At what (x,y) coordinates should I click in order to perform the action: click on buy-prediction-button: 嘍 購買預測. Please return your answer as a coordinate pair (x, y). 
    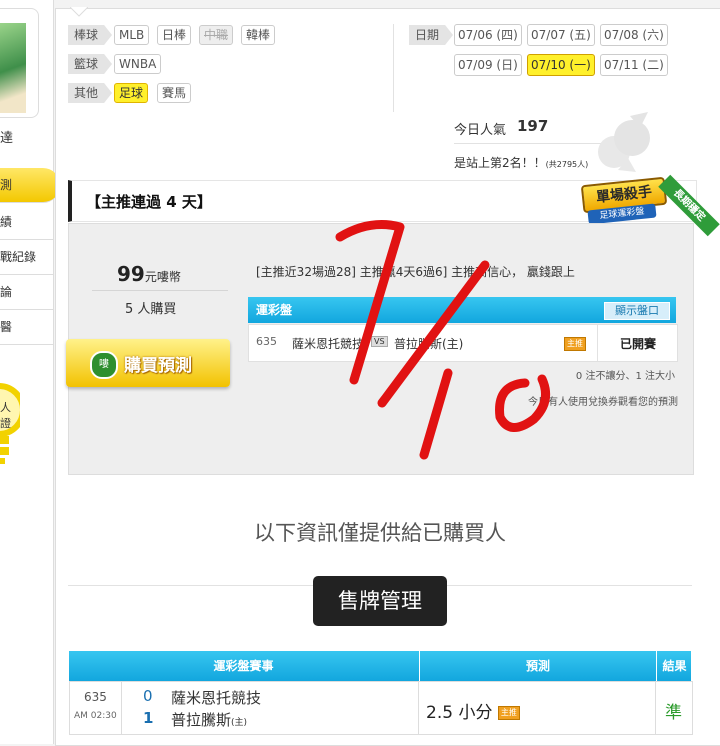
    Looking at the image, I should click on (148, 363).